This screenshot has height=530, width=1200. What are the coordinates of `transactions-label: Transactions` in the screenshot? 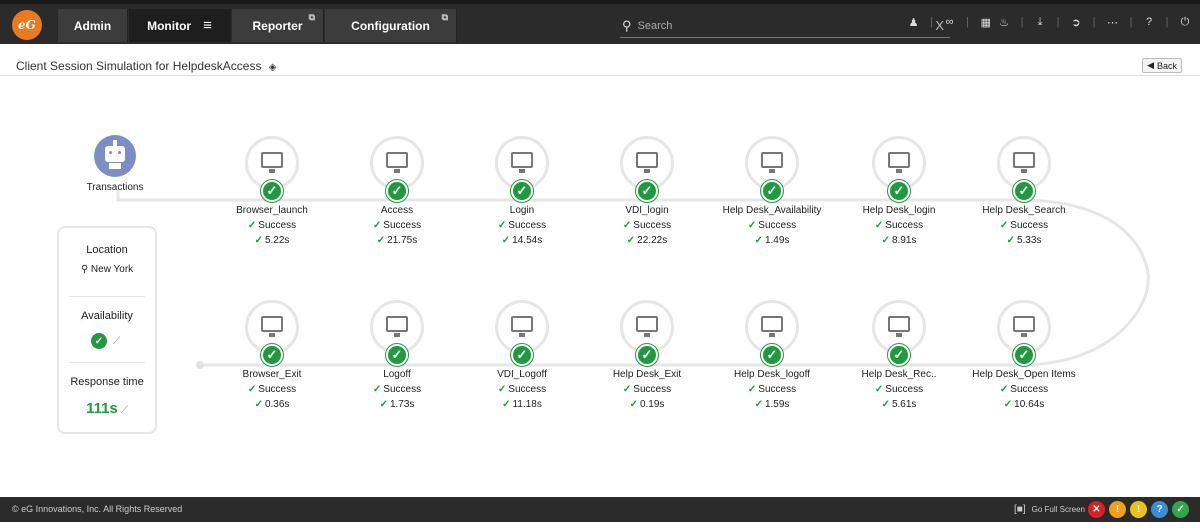 It's located at (115, 187).